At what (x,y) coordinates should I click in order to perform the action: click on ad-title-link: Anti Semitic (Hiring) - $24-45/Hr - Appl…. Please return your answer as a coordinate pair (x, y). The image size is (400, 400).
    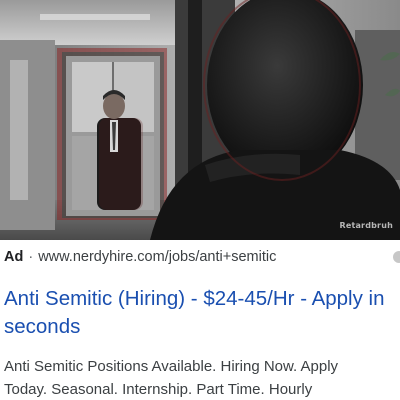
    Looking at the image, I should click on (200, 313).